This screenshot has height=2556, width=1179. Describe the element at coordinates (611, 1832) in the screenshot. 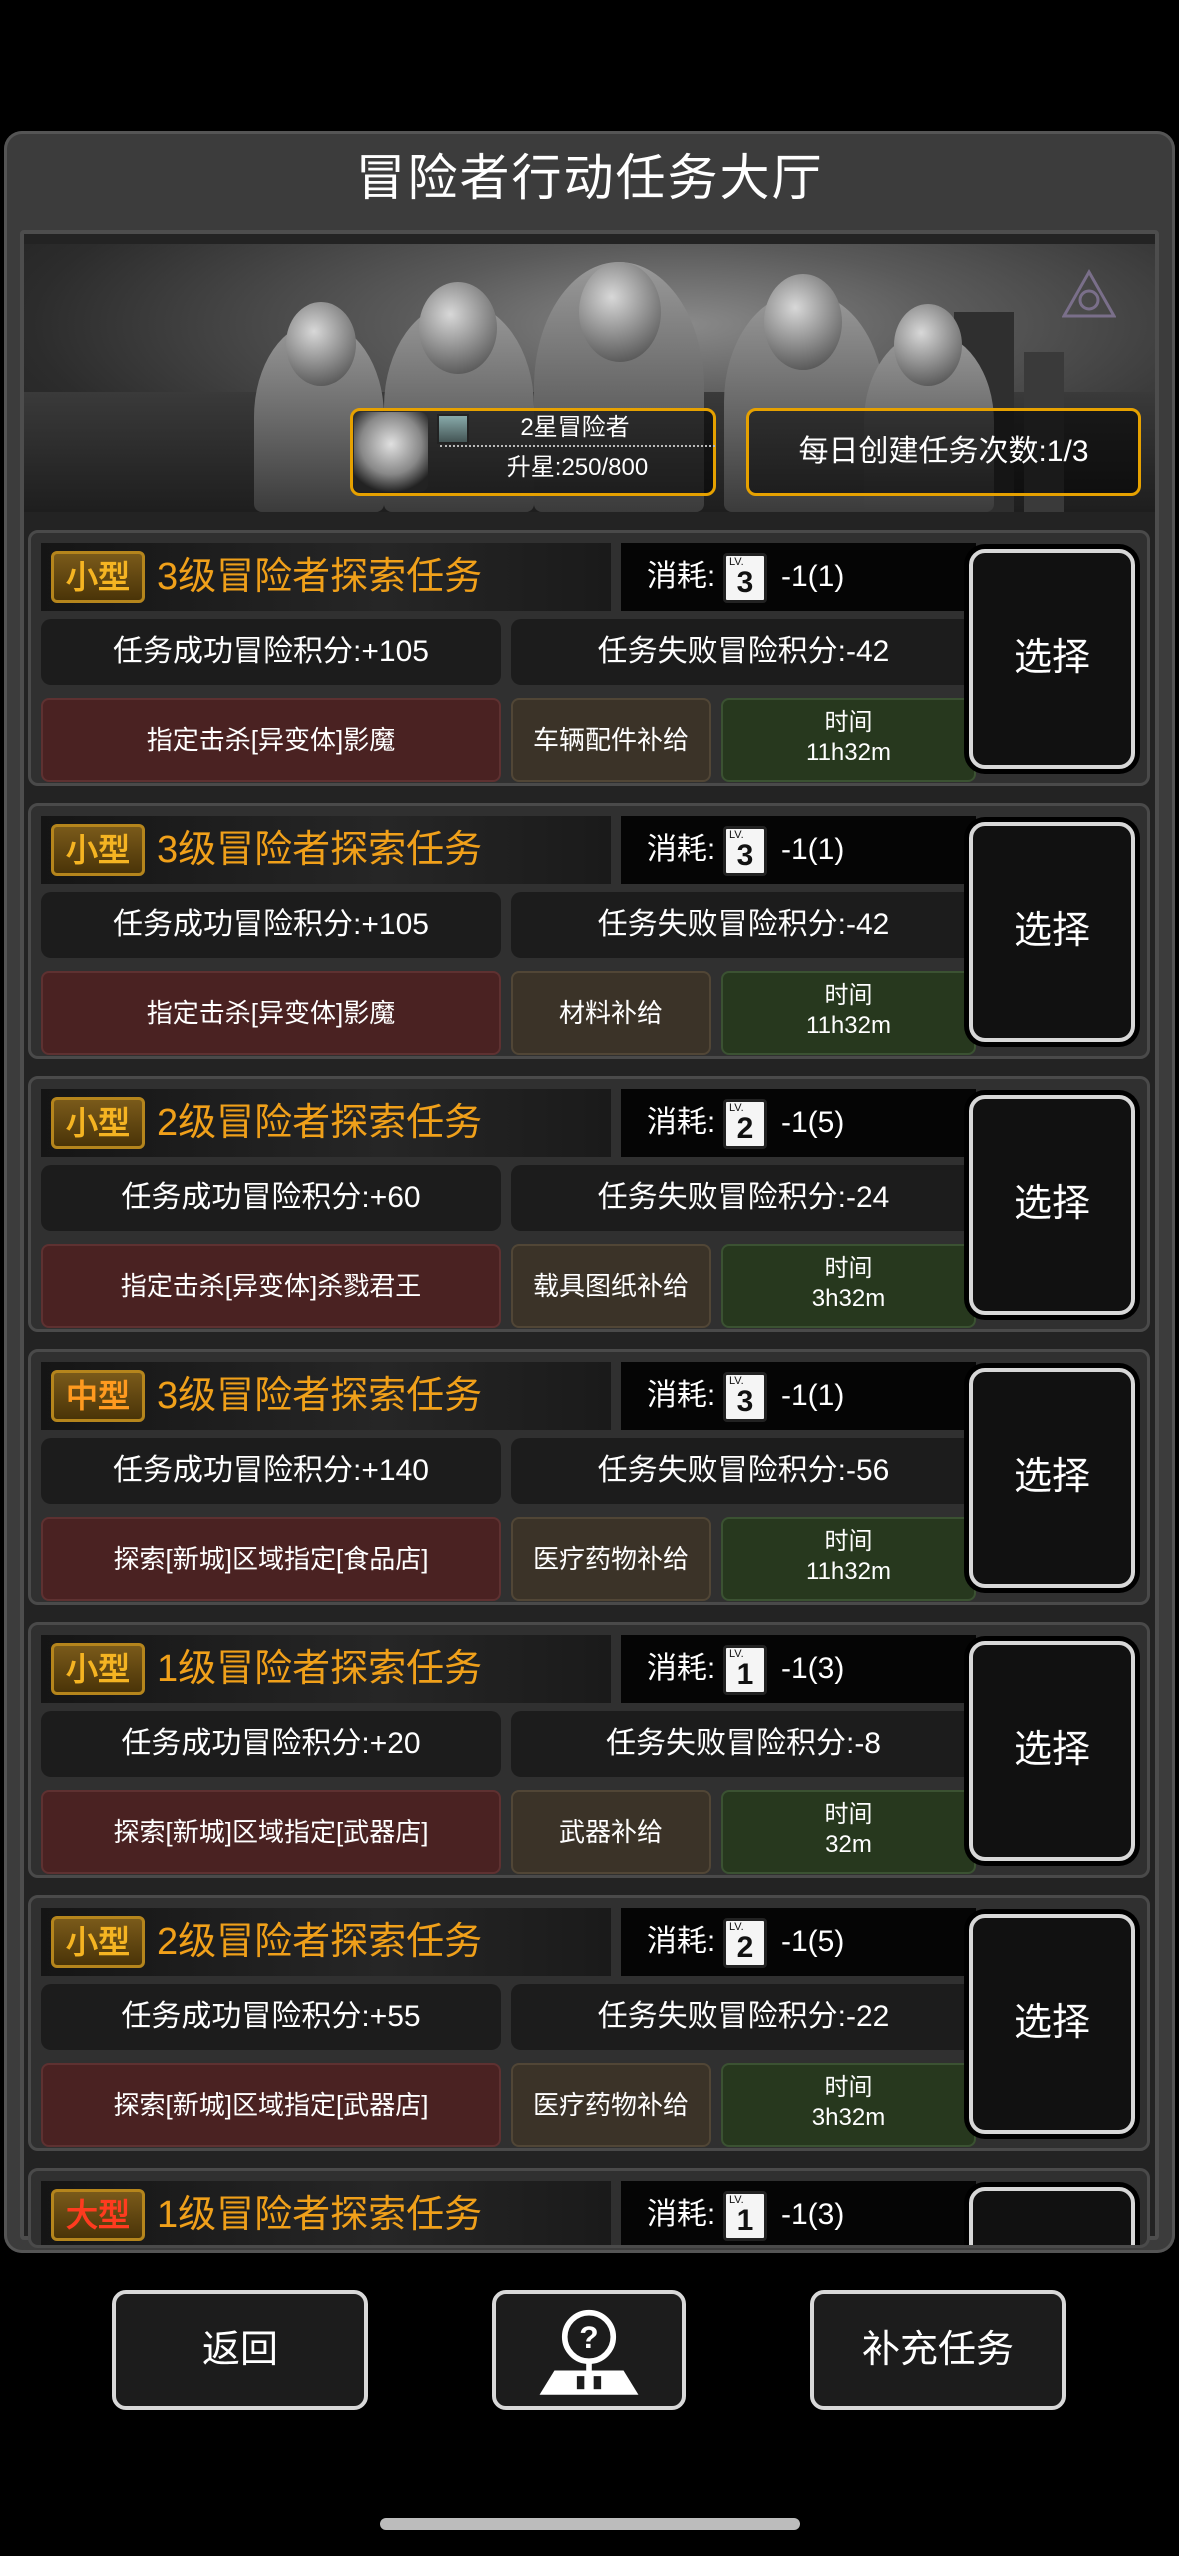

I see `task-reward: 武器补给` at that location.